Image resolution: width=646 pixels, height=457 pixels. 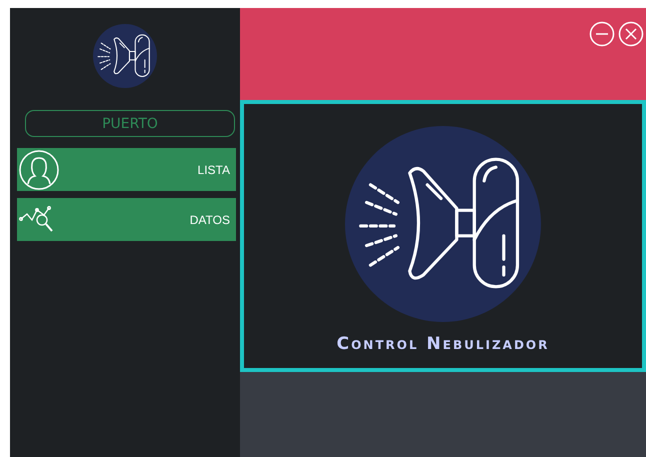 What do you see at coordinates (443, 224) in the screenshot?
I see `nebulizer-logo-icon` at bounding box center [443, 224].